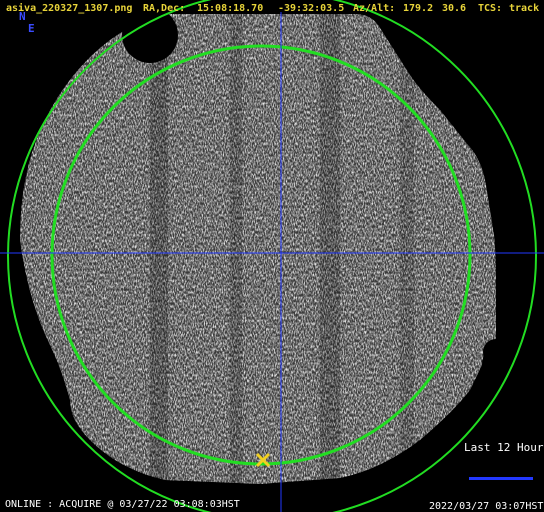 The width and height of the screenshot is (544, 512). I want to click on status-line: ONLINE : ACQUIRE @ 03/27/22 03:08:03HST, so click(122, 504).